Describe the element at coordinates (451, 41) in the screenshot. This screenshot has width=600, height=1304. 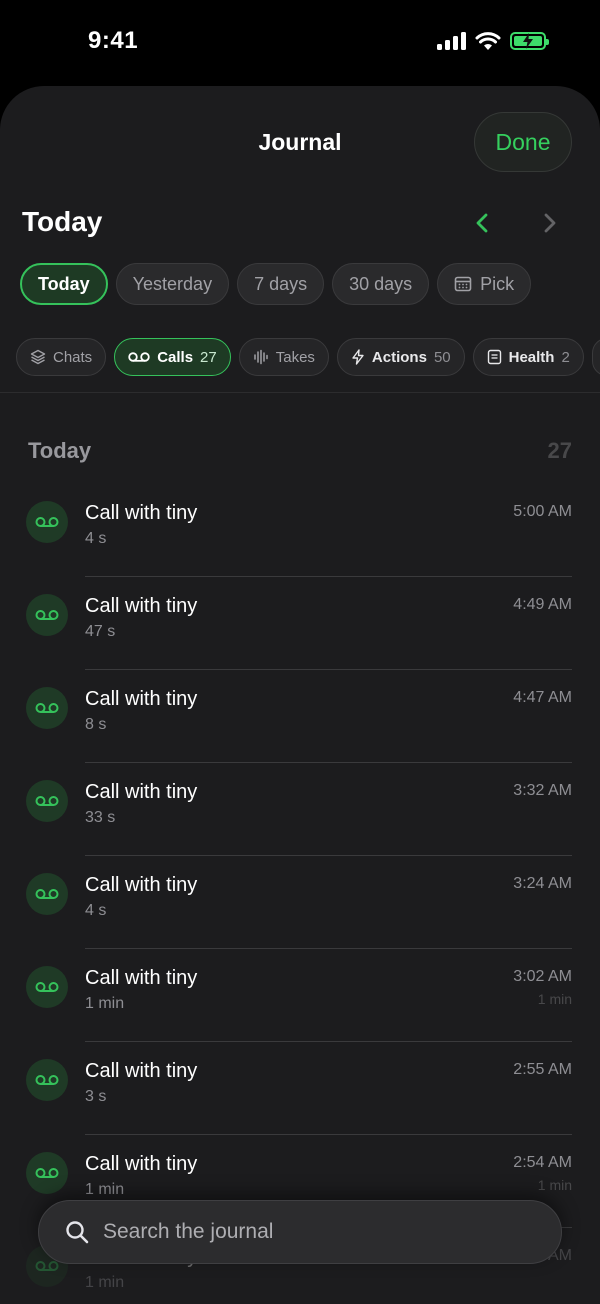
I see `signal-icon` at that location.